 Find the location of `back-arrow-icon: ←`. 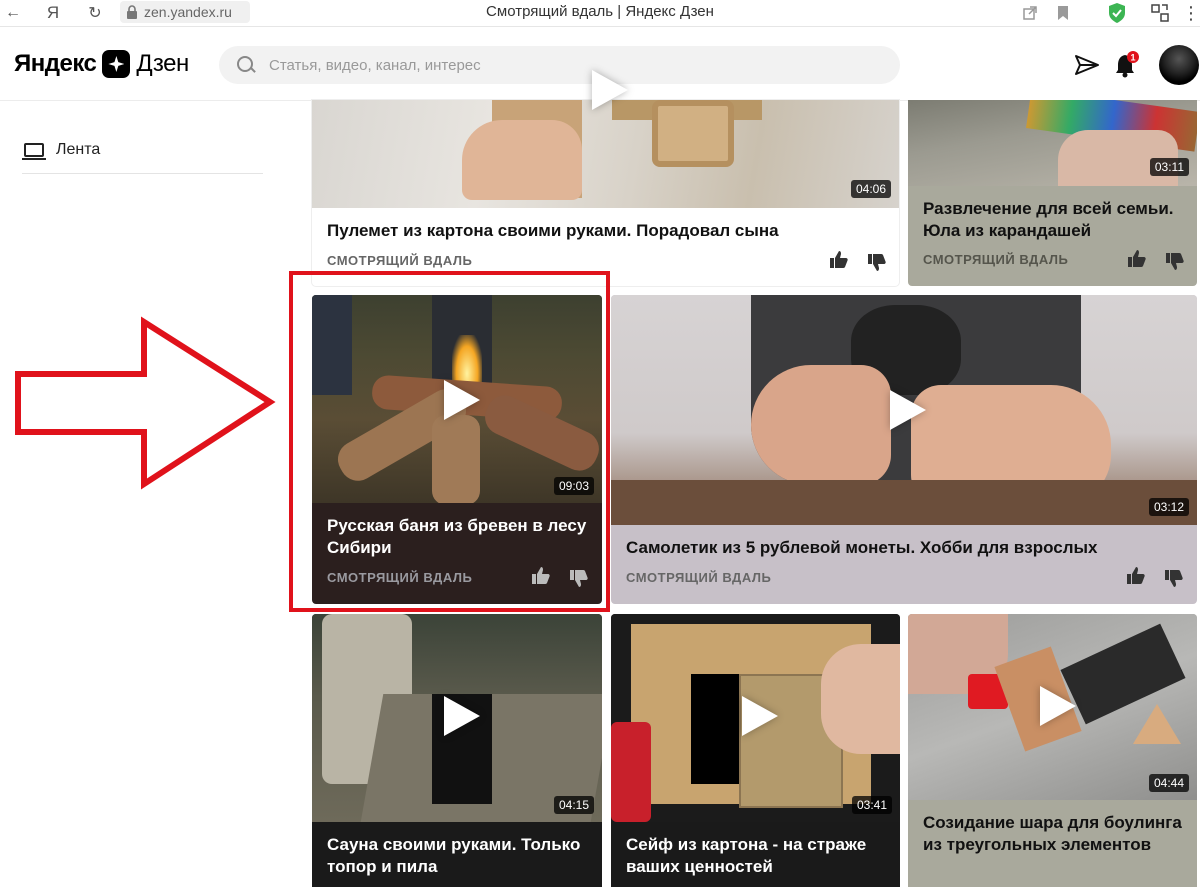

back-arrow-icon: ← is located at coordinates (13, 13).